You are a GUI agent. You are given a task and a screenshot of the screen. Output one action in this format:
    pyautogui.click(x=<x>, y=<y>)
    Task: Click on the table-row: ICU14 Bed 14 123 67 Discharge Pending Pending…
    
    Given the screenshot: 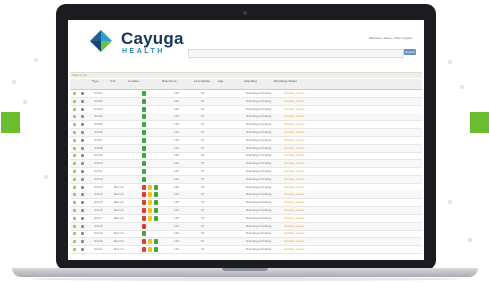 What is the action you would take?
    pyautogui.click(x=246, y=195)
    